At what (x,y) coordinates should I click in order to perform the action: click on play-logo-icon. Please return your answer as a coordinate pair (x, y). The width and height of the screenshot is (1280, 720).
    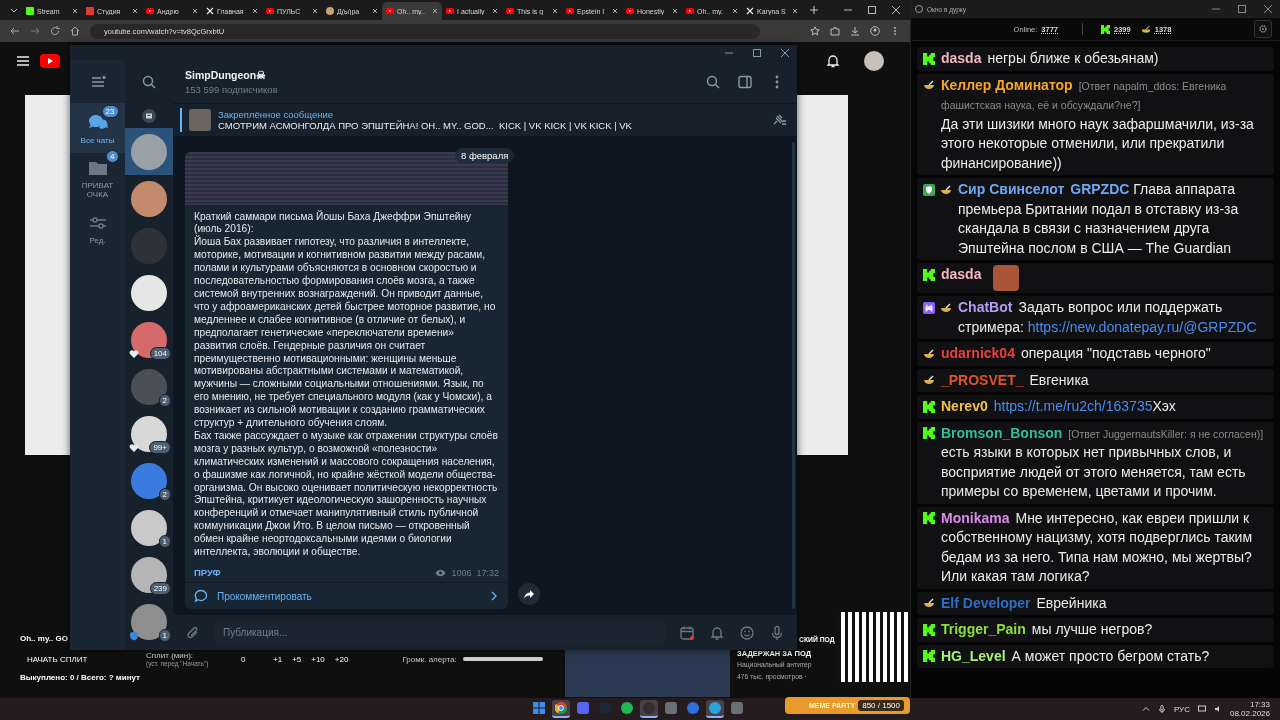
    Looking at the image, I should click on (50, 61).